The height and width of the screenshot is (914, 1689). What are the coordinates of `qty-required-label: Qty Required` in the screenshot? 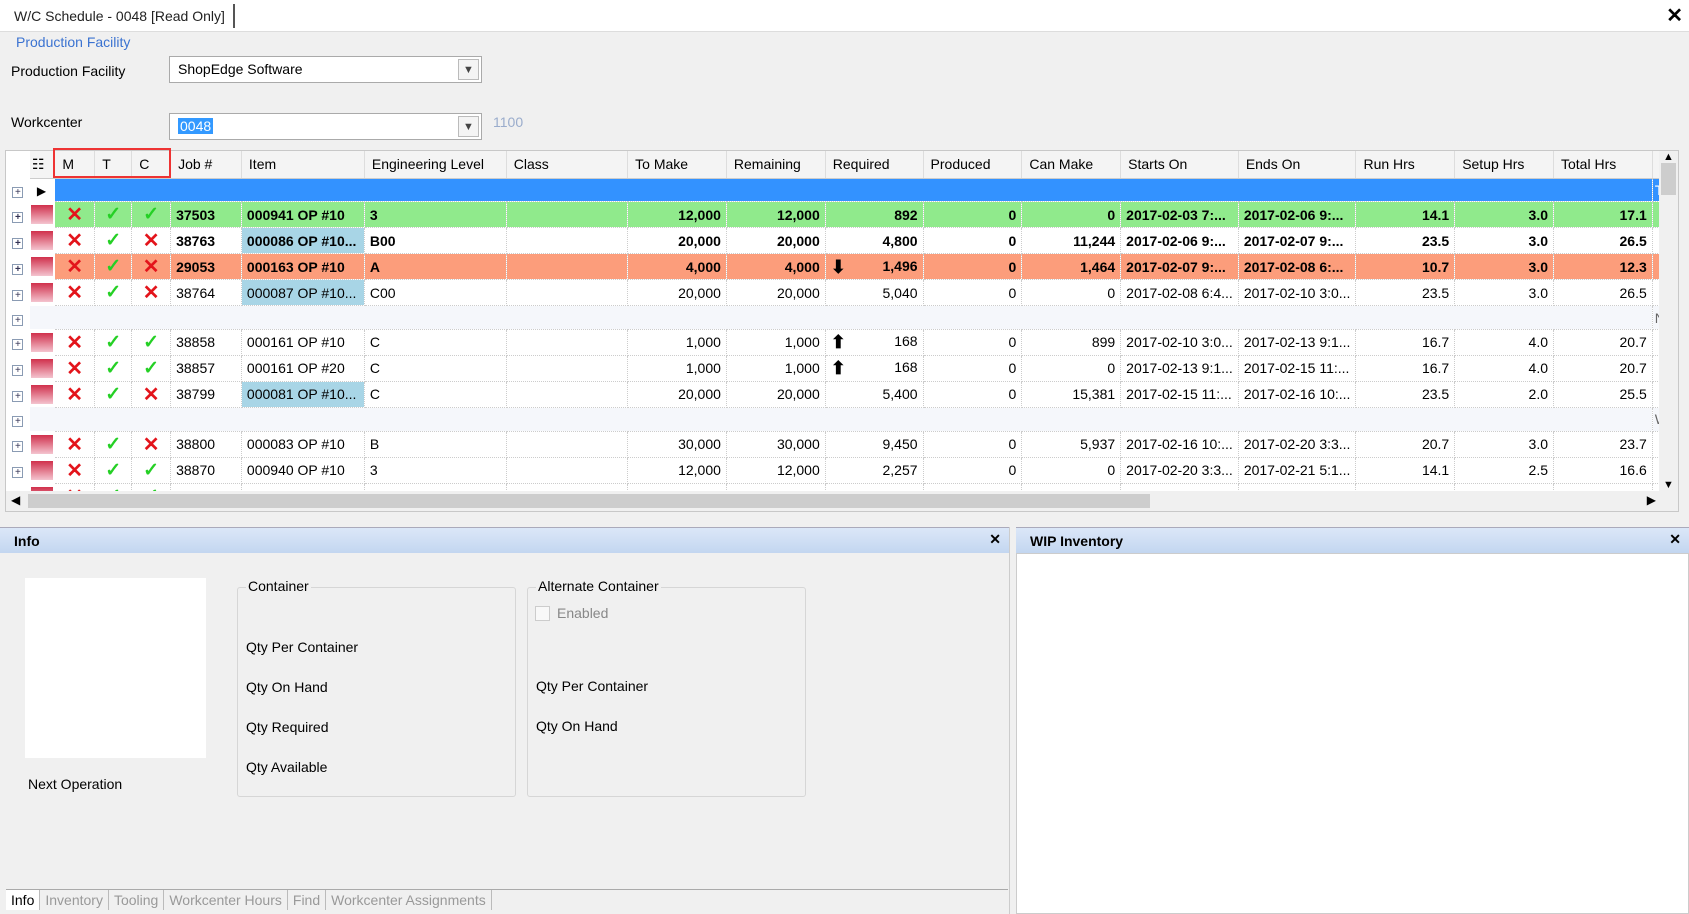 It's located at (287, 727).